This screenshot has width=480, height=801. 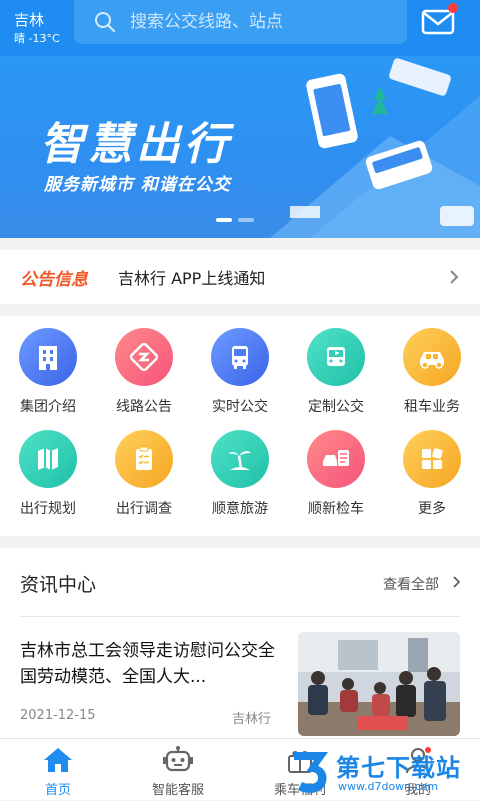 I want to click on message-button, so click(x=440, y=20).